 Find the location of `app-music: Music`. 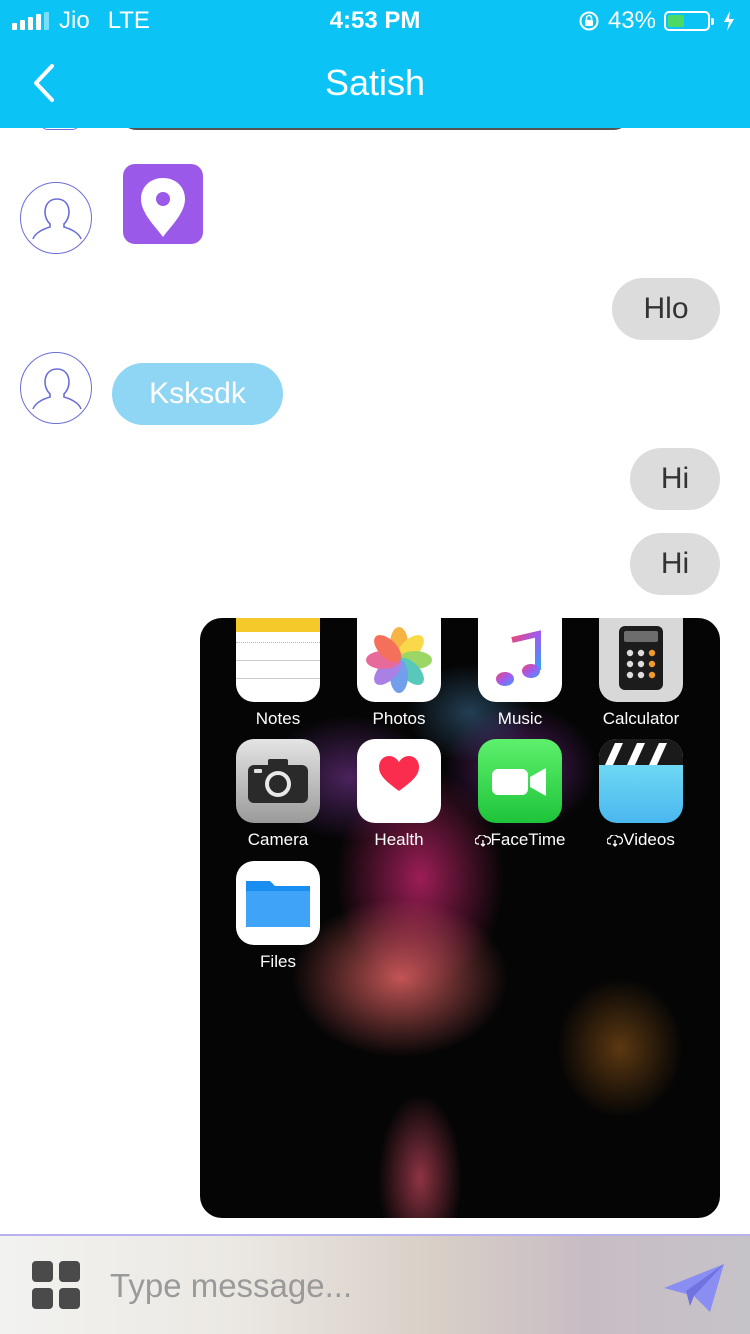

app-music: Music is located at coordinates (520, 673).